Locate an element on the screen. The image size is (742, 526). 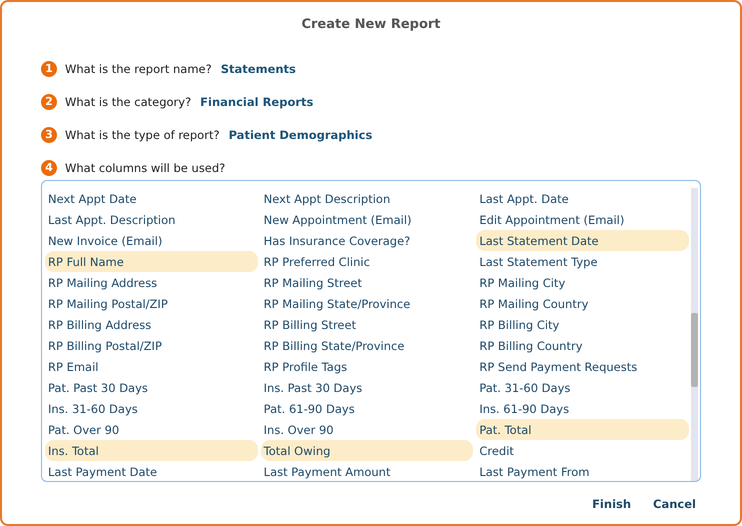
column-option: Last Payment Date is located at coordinates (151, 471).